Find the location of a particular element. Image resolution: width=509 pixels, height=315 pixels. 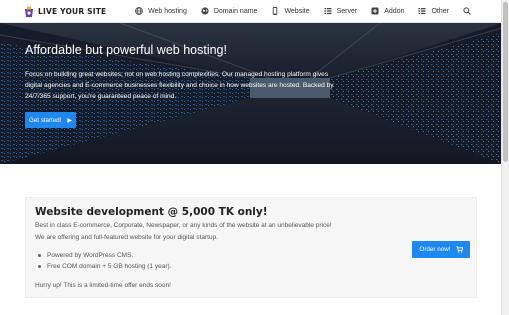

search-button is located at coordinates (469, 11).